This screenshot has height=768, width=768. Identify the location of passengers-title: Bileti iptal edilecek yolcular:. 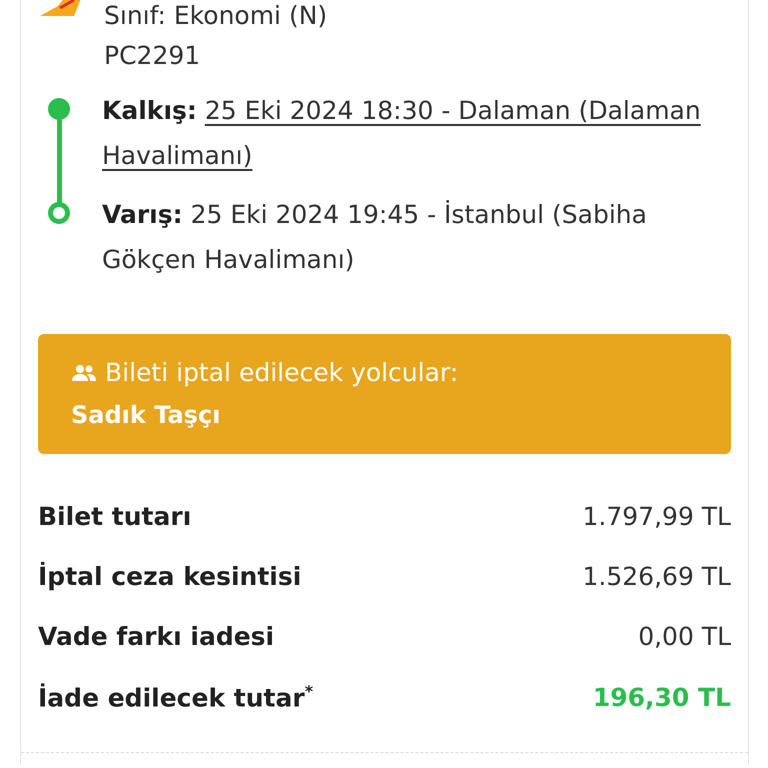
(281, 373).